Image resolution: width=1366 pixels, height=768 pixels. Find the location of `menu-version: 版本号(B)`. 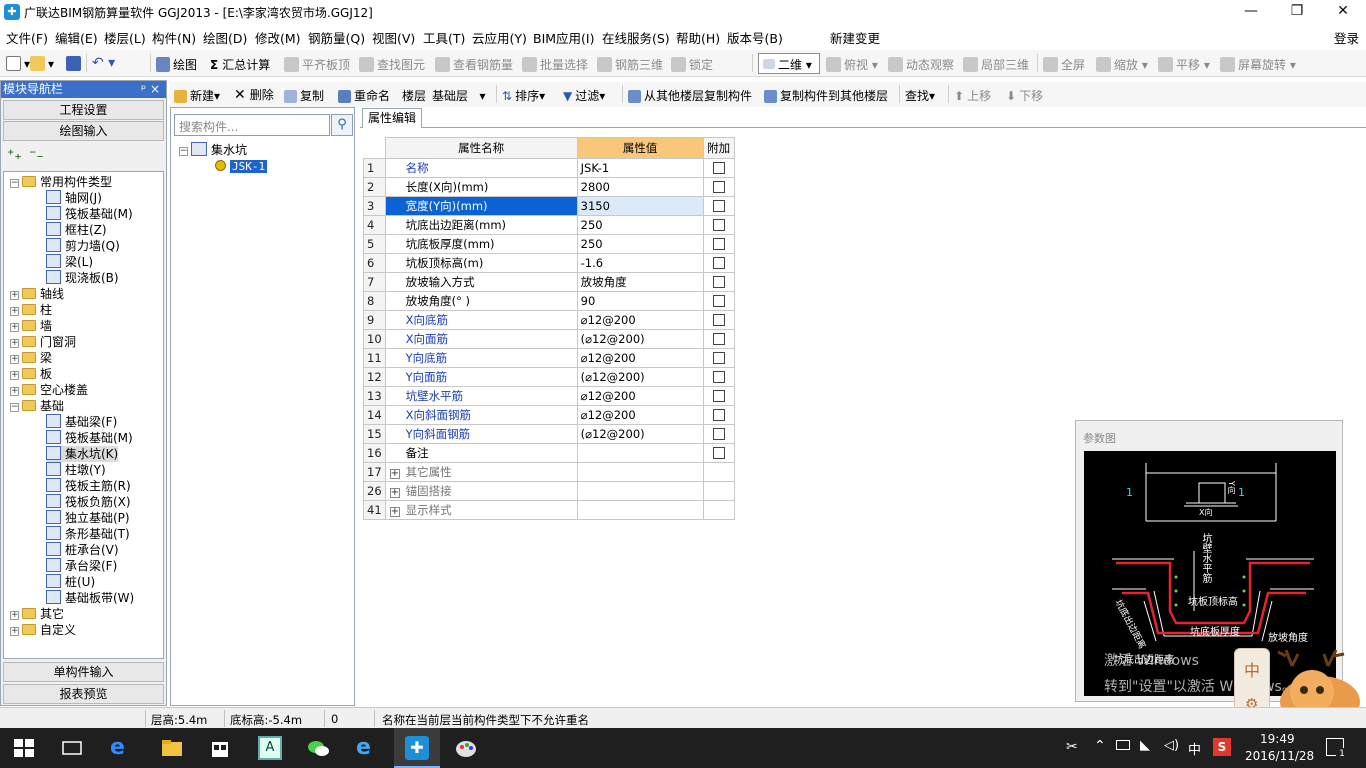

menu-version: 版本号(B) is located at coordinates (755, 37).